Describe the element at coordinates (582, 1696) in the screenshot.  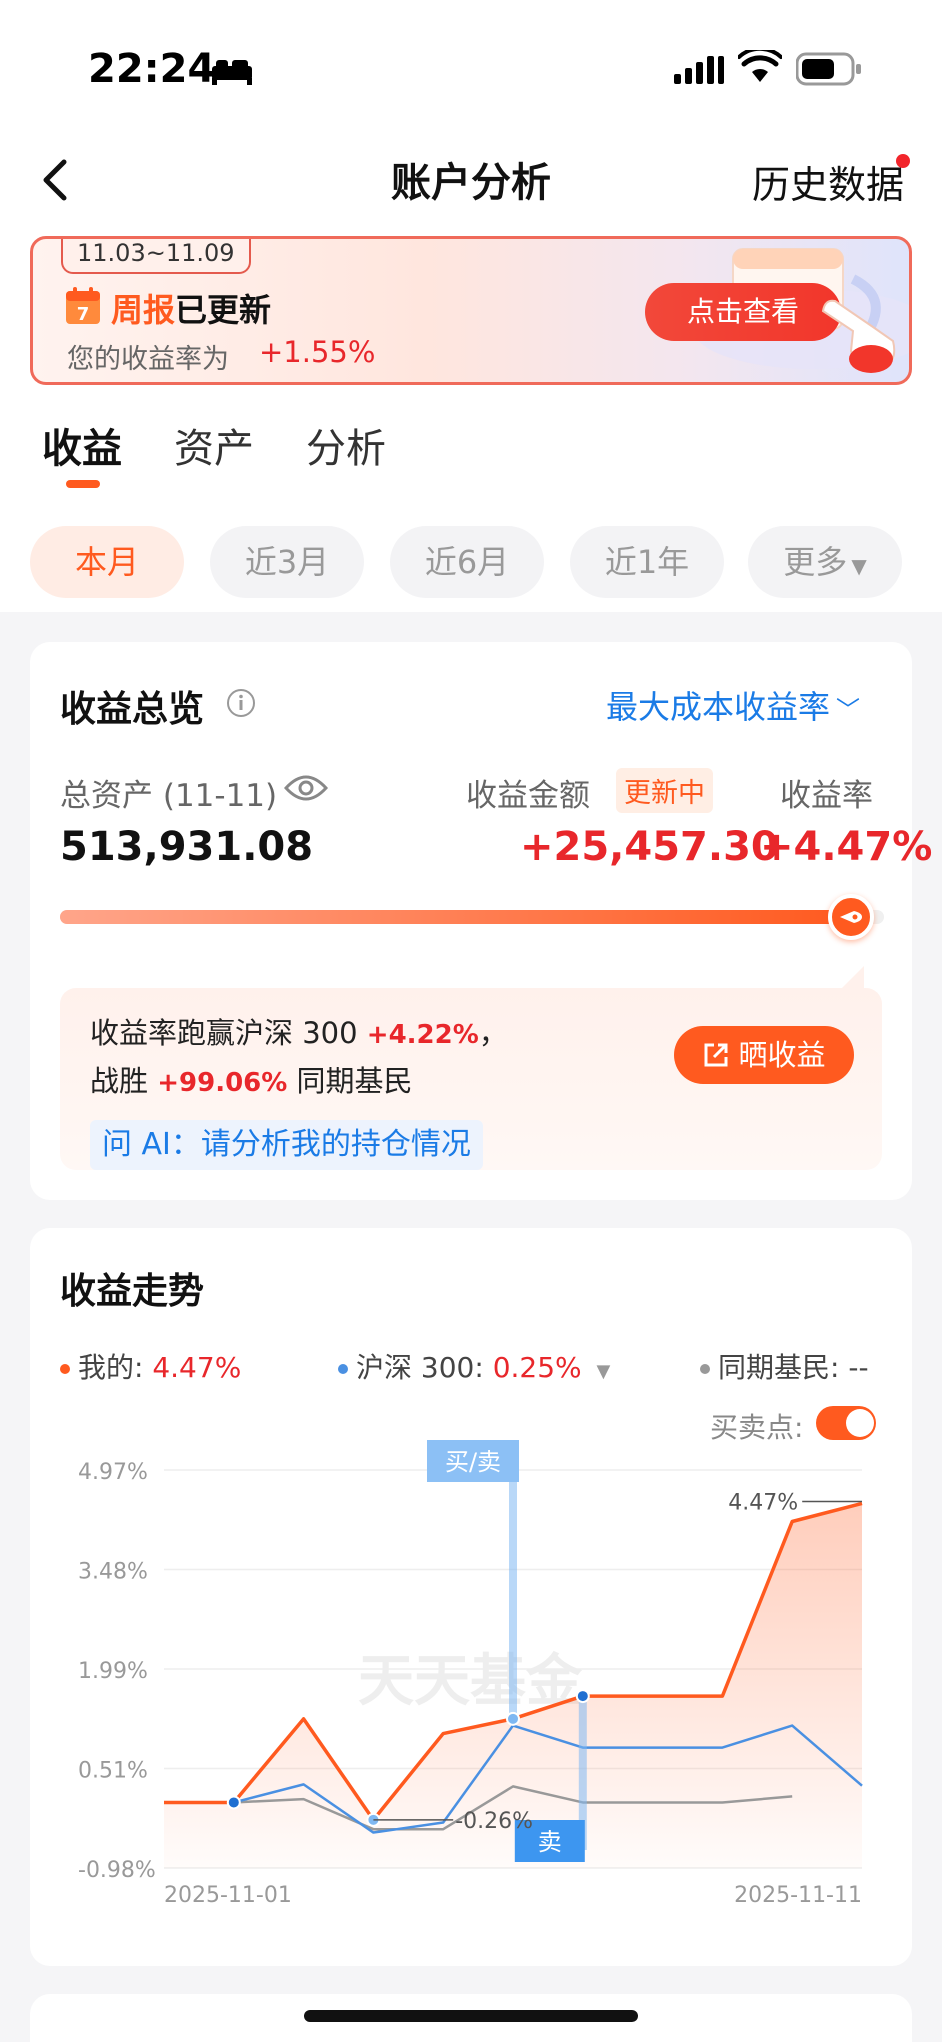
I see `sell-point` at that location.